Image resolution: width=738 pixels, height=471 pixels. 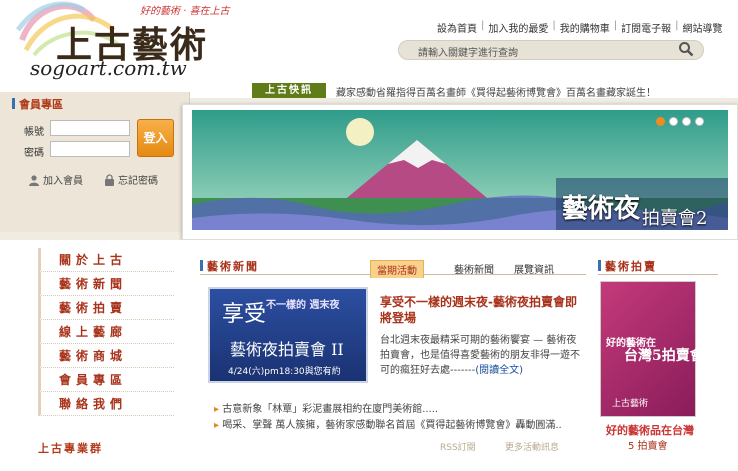 I want to click on logo-slogan: 好的藝術 · 喜在上古, so click(x=185, y=11).